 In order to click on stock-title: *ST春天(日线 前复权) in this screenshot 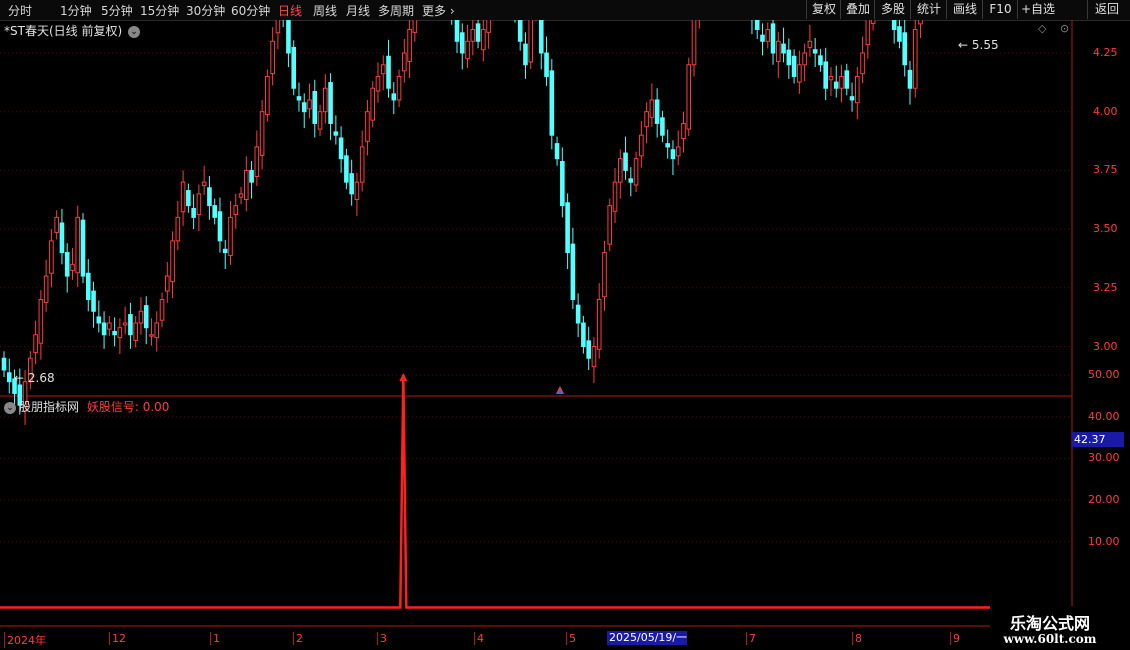, I will do `click(63, 31)`.